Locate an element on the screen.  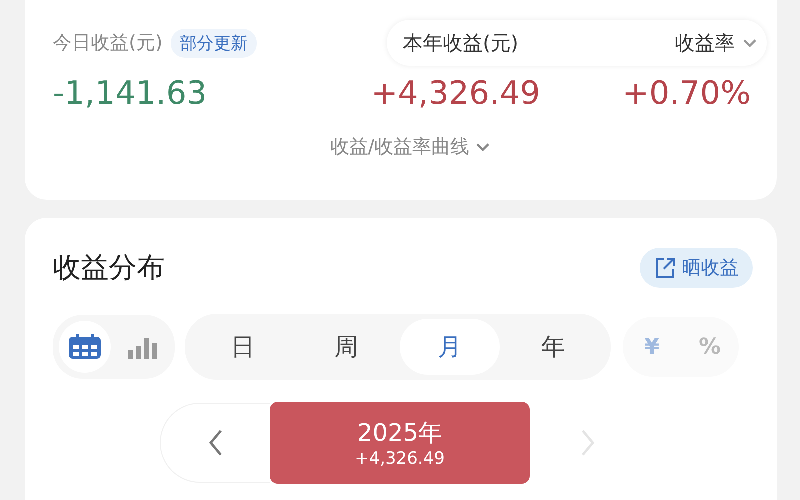
rate-value: +0.70% is located at coordinates (686, 93).